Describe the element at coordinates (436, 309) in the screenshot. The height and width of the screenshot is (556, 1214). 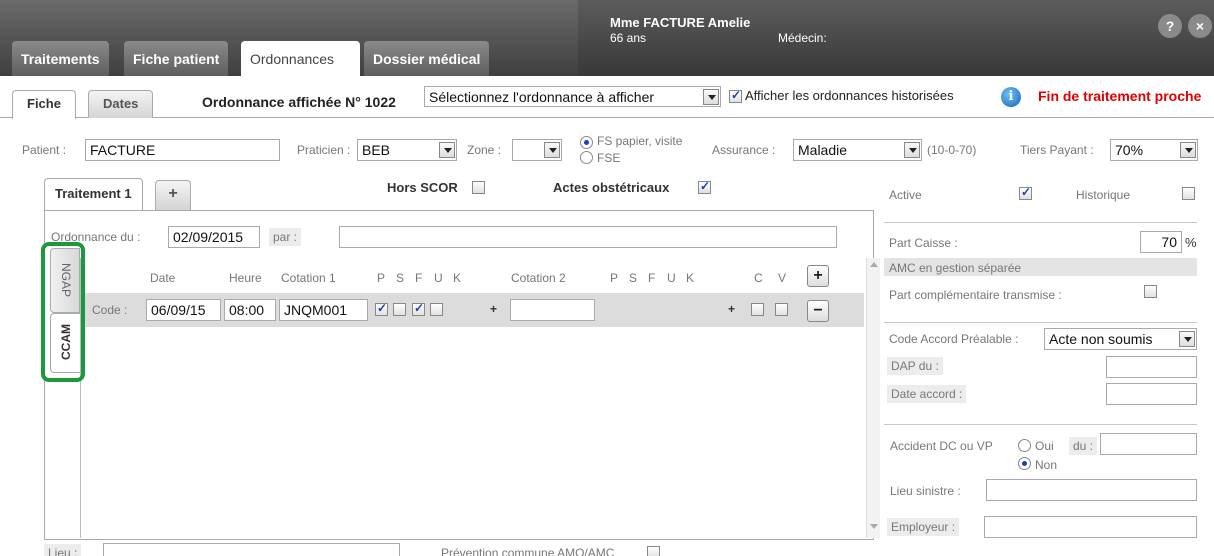
I see `row-u1-checkbox` at that location.